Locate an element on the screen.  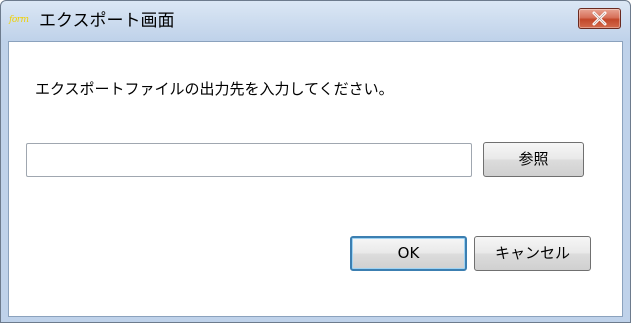
title-bar: form エクスポート画面 is located at coordinates (315, 21).